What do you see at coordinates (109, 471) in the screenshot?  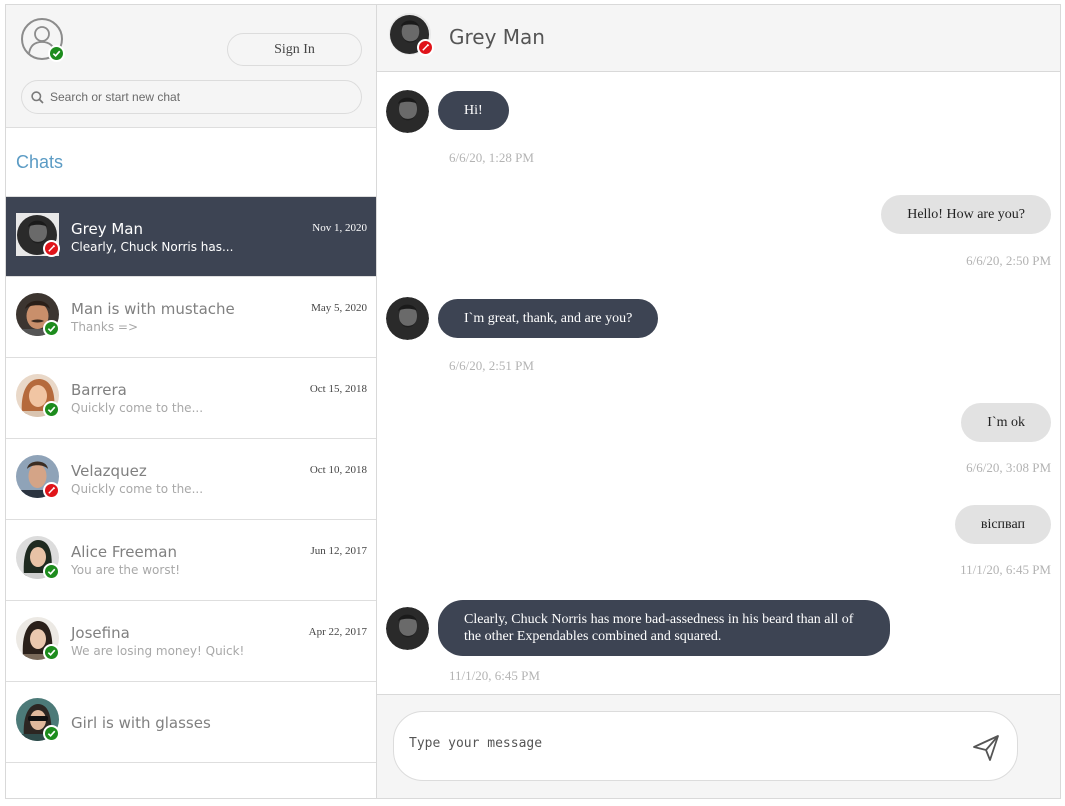 I see `chat-name: Velazquez` at bounding box center [109, 471].